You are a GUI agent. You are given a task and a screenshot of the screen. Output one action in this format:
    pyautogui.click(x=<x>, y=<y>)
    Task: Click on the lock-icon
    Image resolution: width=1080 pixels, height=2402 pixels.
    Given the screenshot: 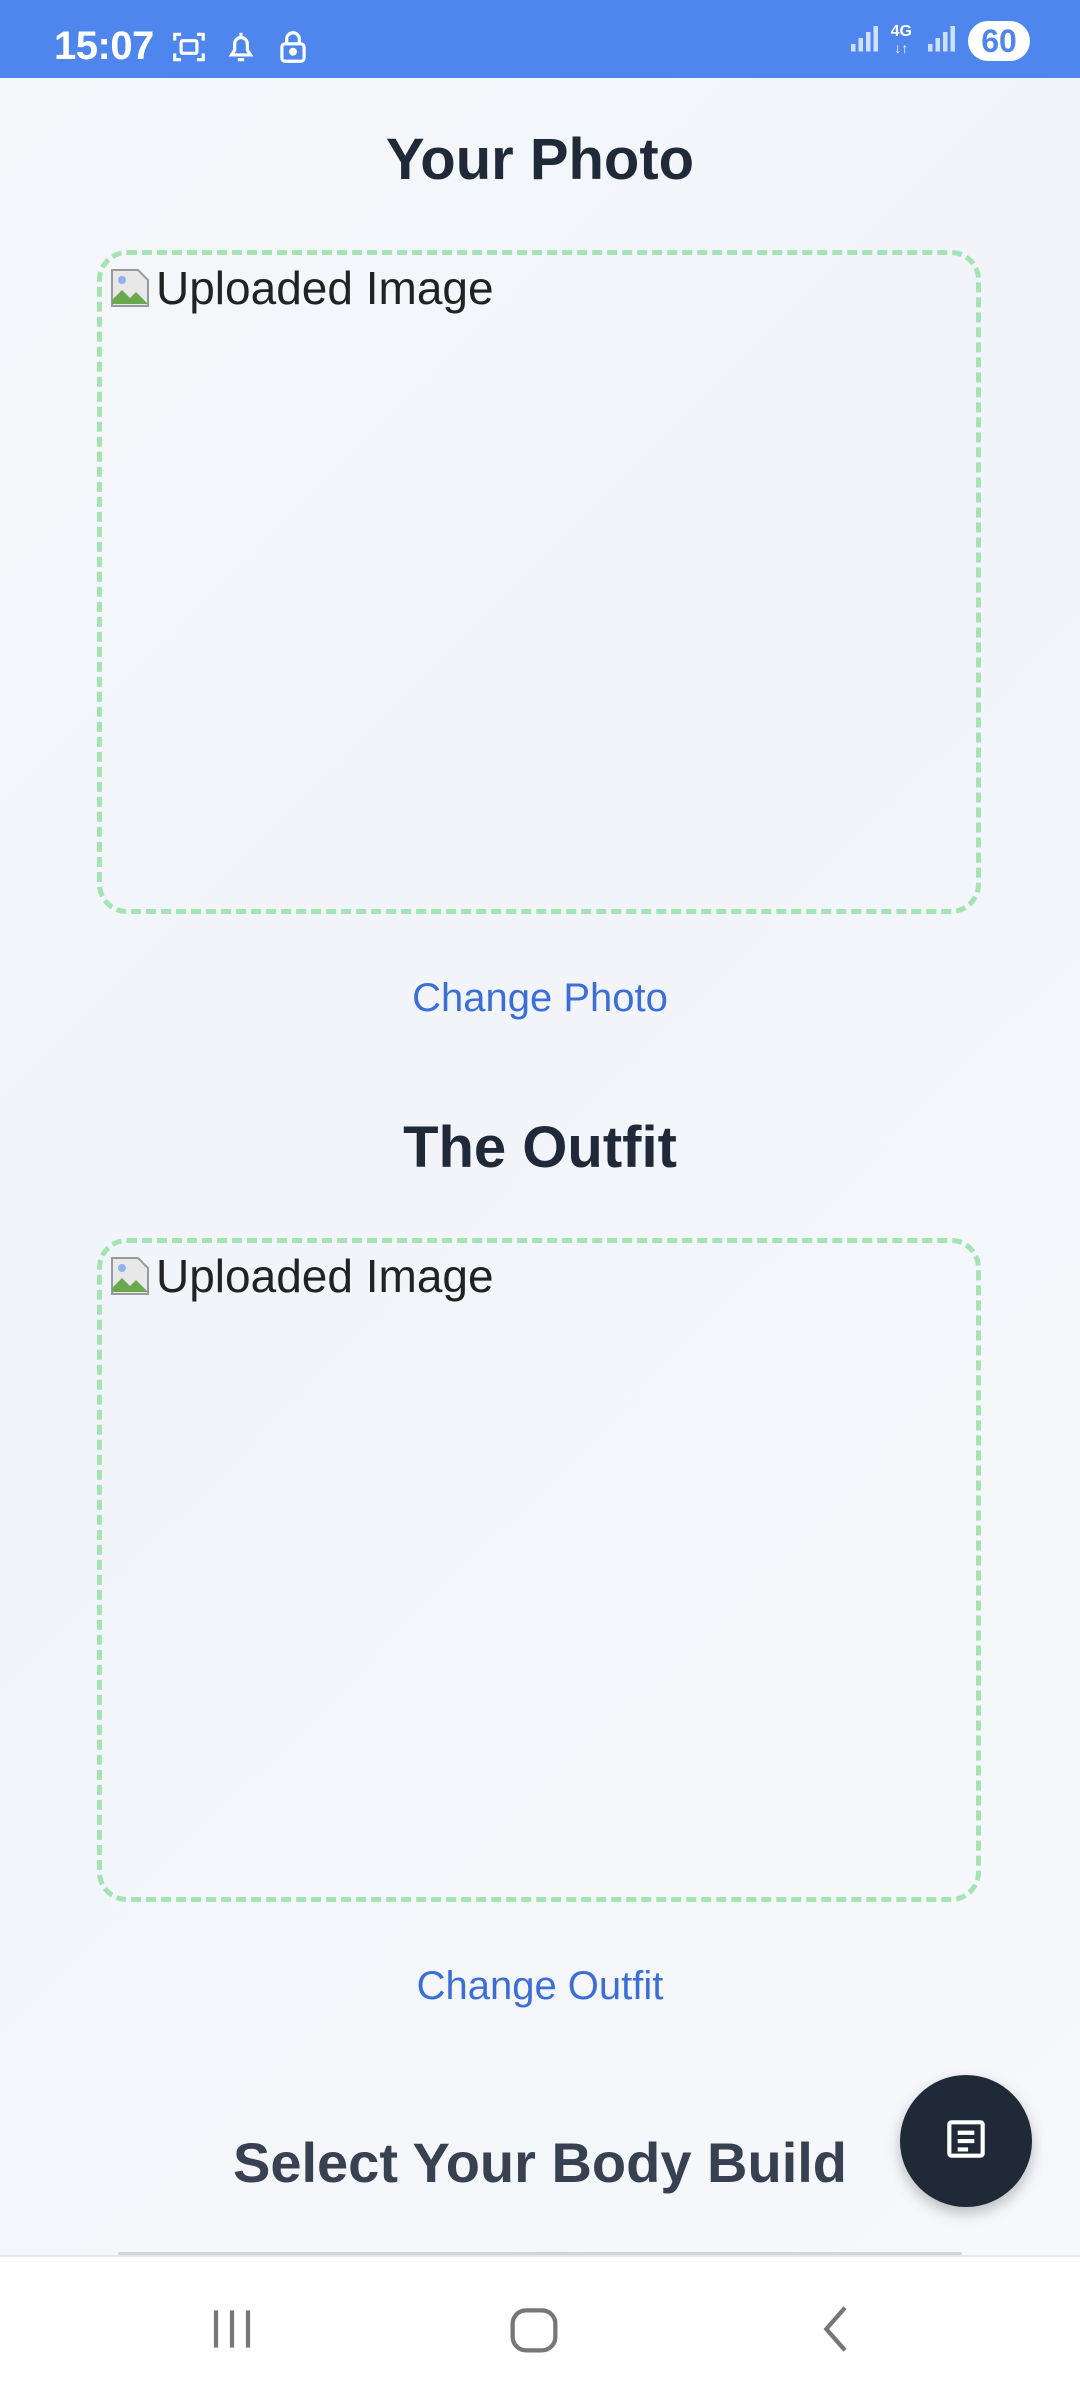 What is the action you would take?
    pyautogui.click(x=293, y=49)
    